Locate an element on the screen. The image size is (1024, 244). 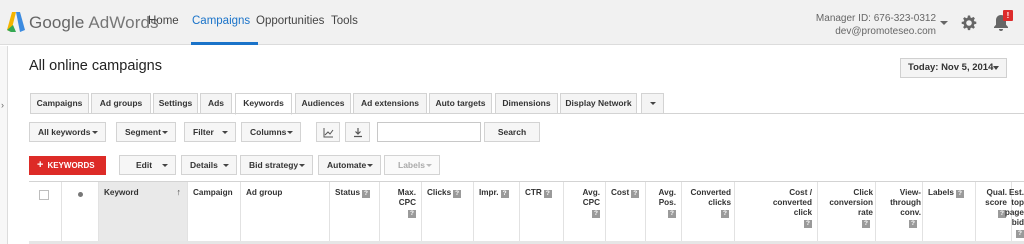
columns-dropdown: Columns is located at coordinates (271, 132).